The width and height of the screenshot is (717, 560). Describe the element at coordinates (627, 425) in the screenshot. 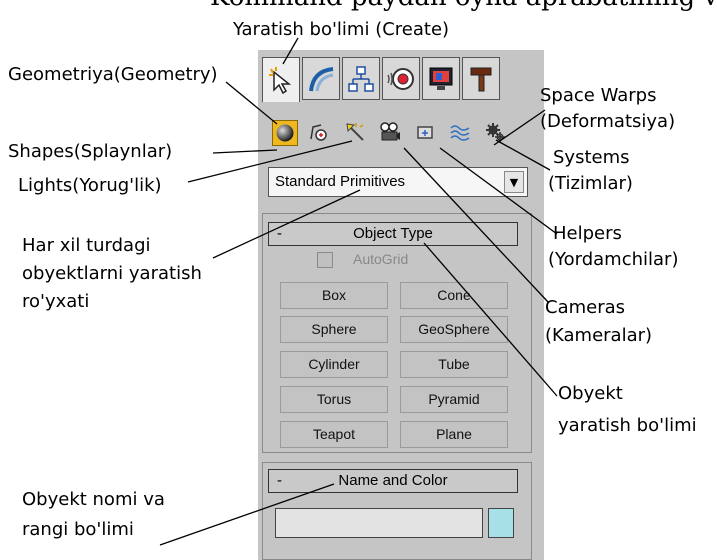

I see `annotation-object-type-2: yaratish bo'limi` at that location.